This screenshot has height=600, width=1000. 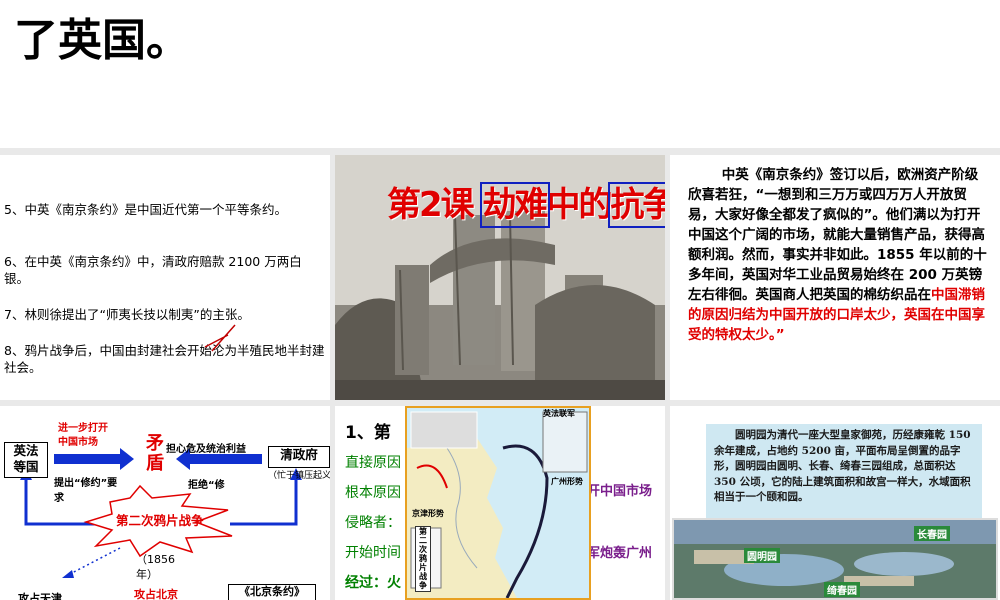 I want to click on capture-beijing: 攻占北京, so click(x=156, y=594).